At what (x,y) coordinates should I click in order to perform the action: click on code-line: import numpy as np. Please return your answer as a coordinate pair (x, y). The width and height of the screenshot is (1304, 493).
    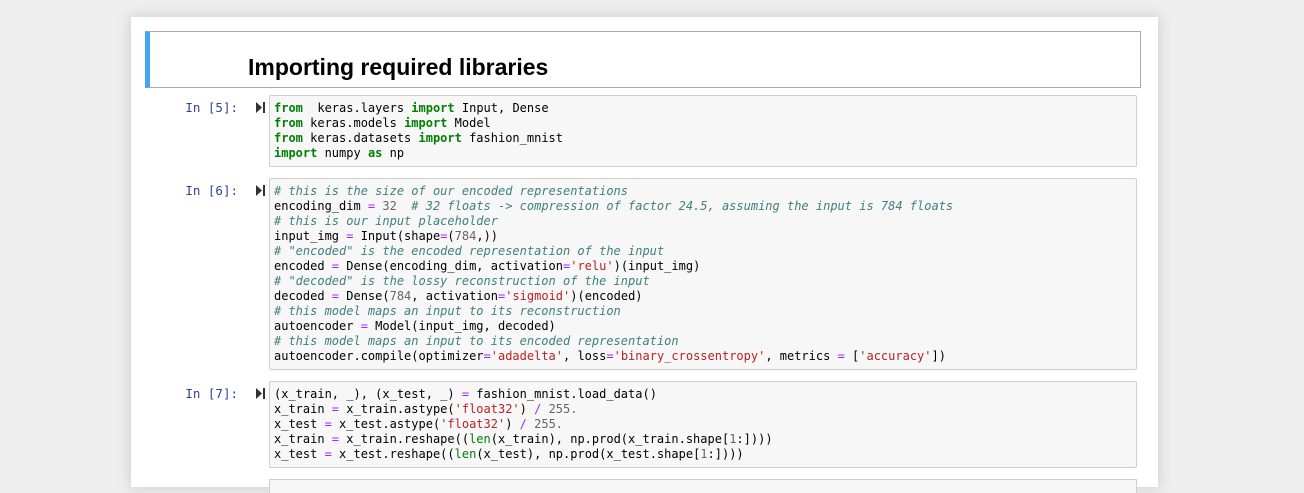
    Looking at the image, I should click on (703, 153).